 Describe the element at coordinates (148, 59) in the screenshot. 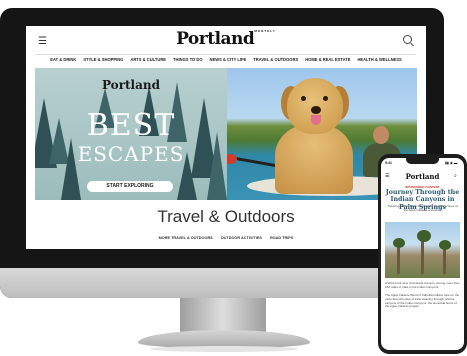

I see `nav-arts-culture: ARTS & CULTURE` at that location.